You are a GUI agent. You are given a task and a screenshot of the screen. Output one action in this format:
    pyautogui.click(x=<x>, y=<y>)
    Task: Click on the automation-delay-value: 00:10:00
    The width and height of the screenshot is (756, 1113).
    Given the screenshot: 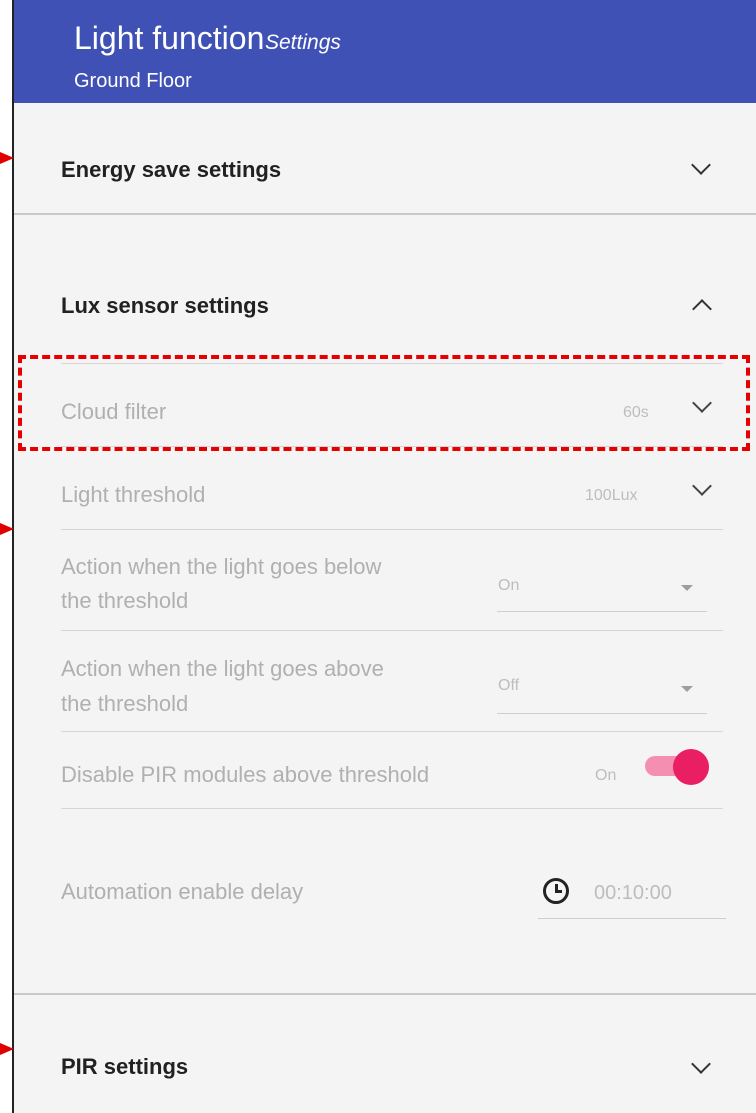 What is the action you would take?
    pyautogui.click(x=633, y=893)
    